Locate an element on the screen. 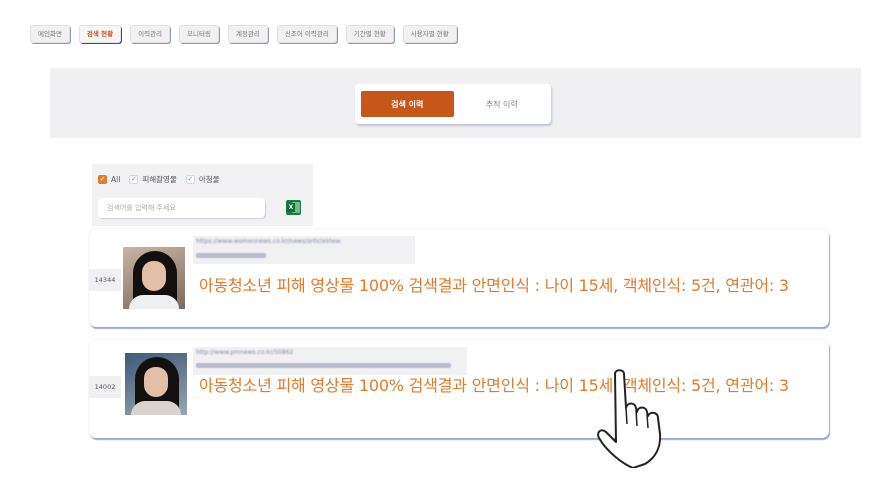 The width and height of the screenshot is (880, 495). result-id: 14002 is located at coordinates (105, 387).